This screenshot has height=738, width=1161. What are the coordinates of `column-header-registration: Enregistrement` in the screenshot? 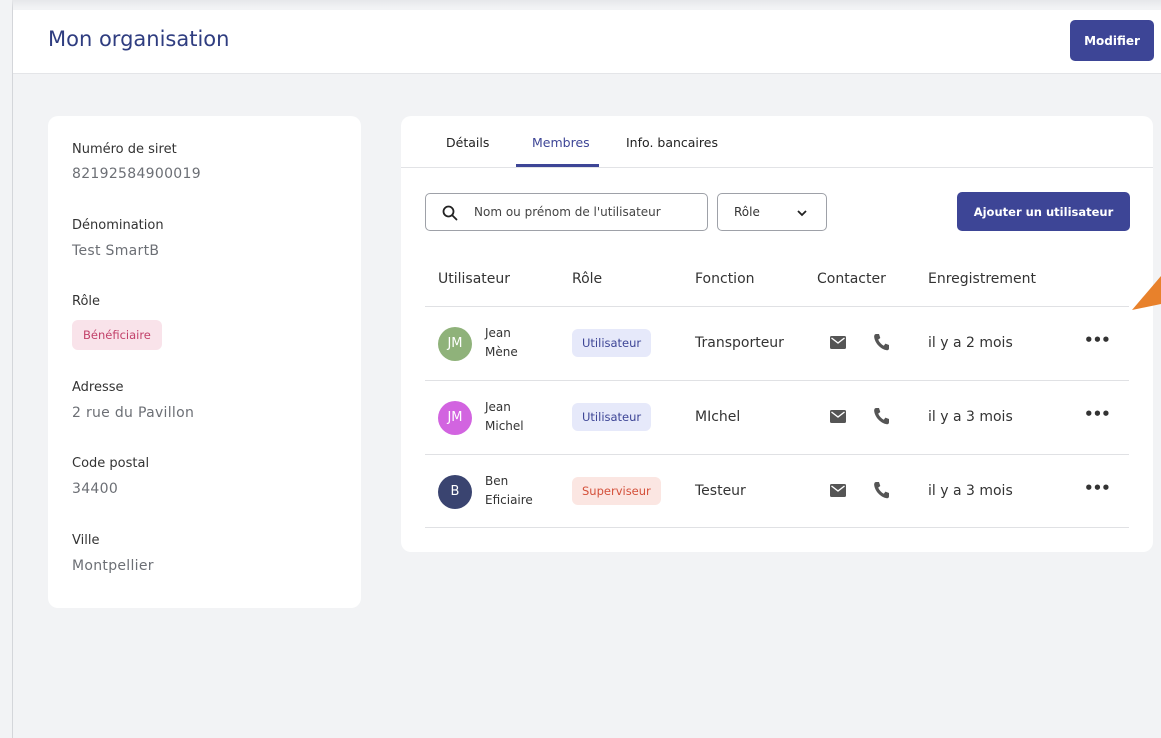 It's located at (982, 279).